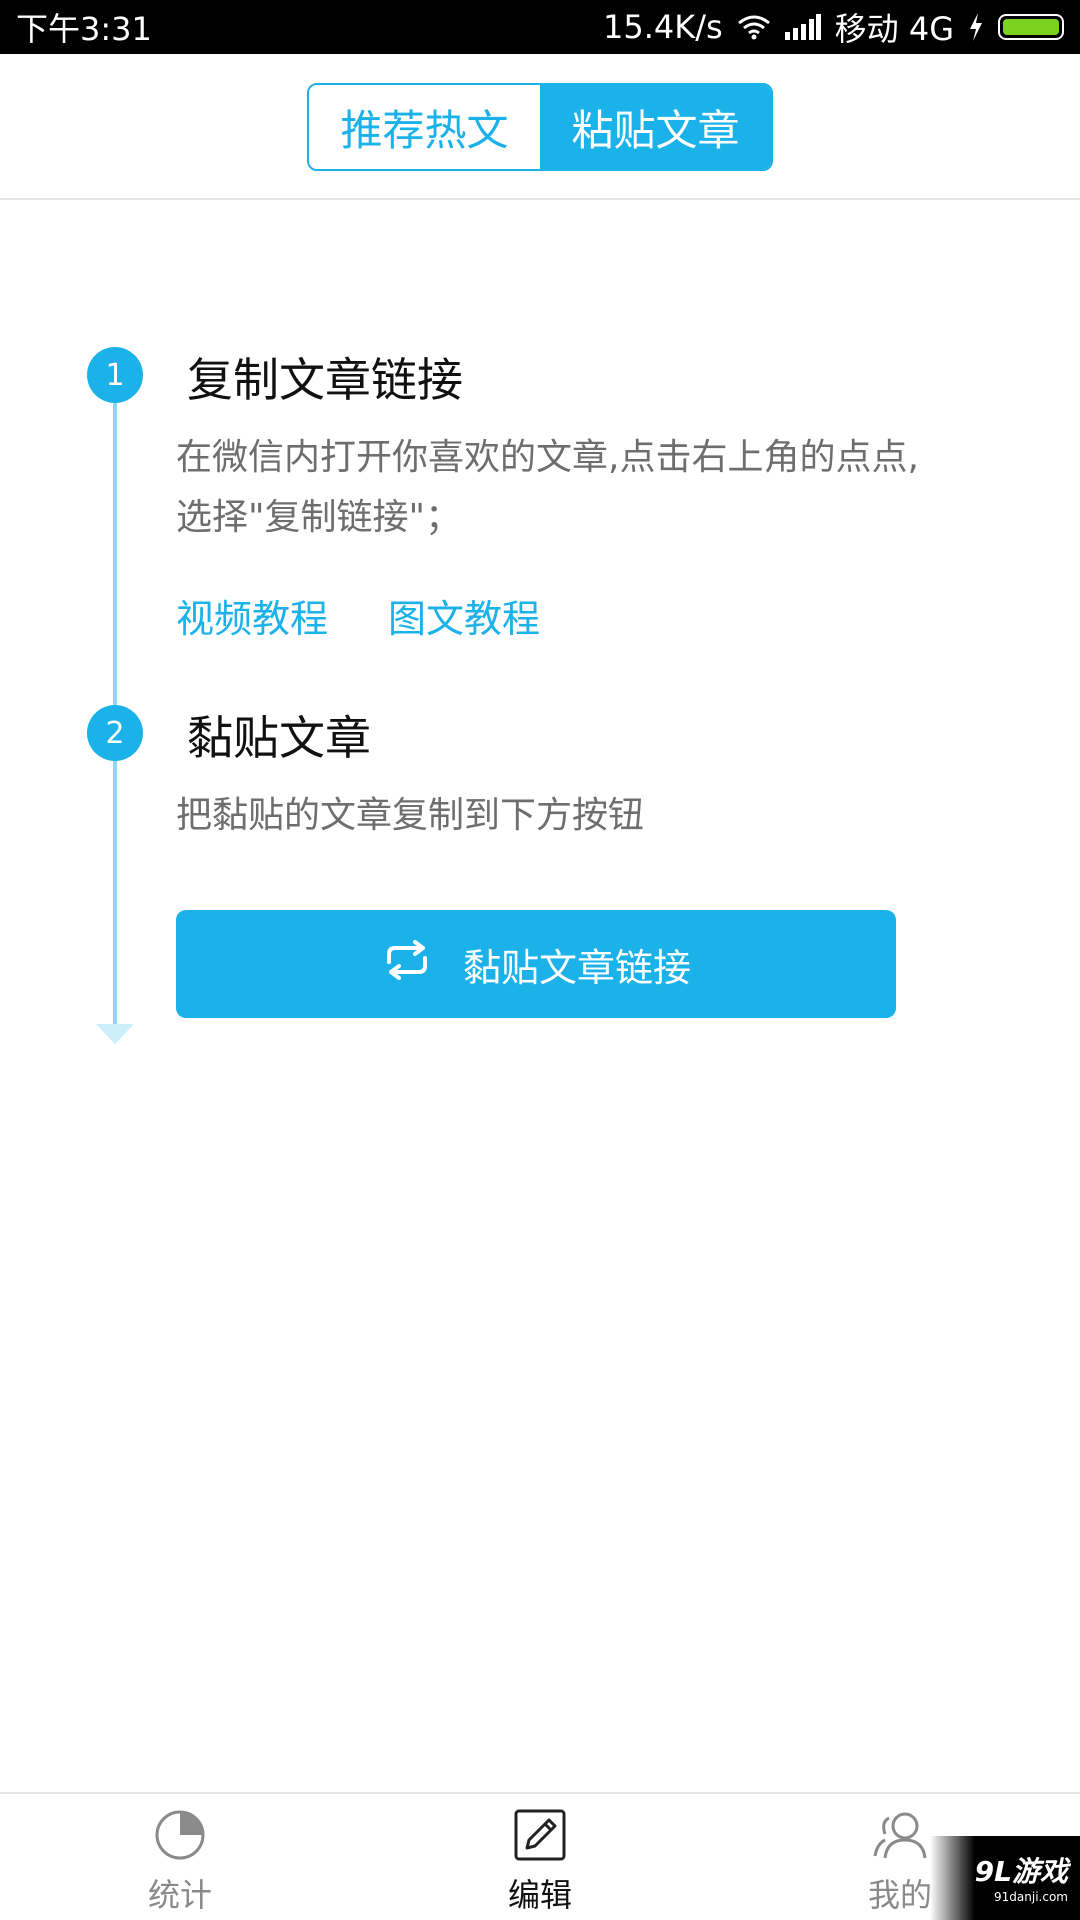  What do you see at coordinates (662, 27) in the screenshot?
I see `network-speed: 15.4K/s` at bounding box center [662, 27].